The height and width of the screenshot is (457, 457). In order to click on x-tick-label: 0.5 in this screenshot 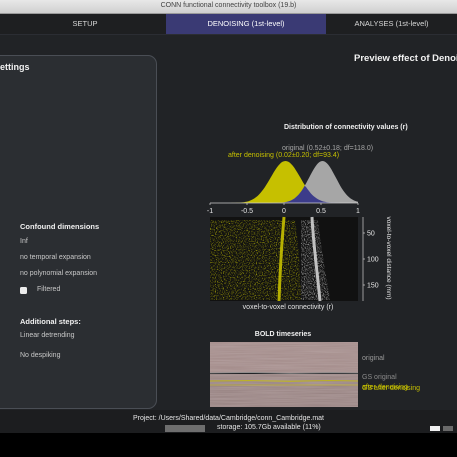, I will do `click(321, 211)`.